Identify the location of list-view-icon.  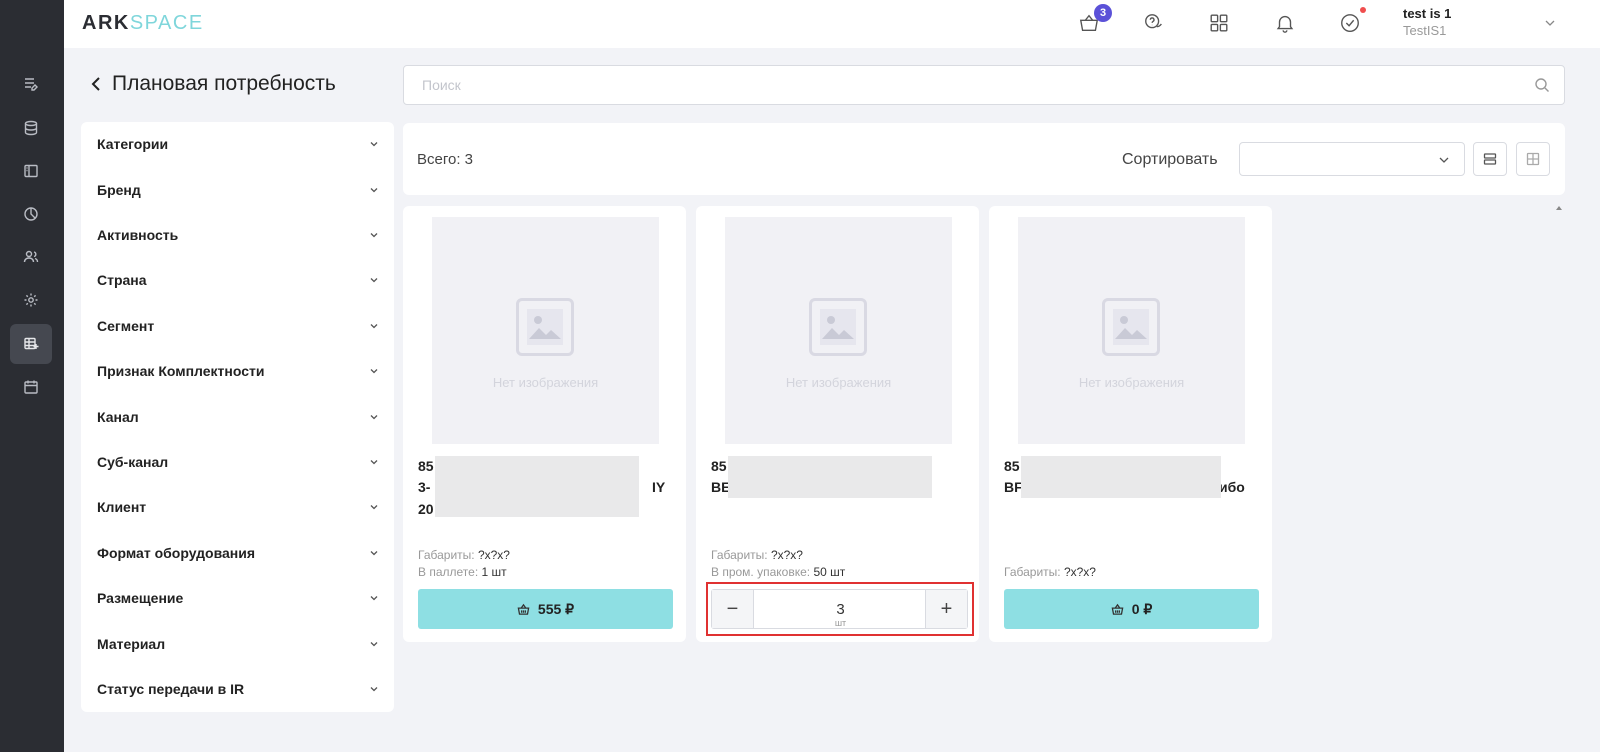
(1490, 159).